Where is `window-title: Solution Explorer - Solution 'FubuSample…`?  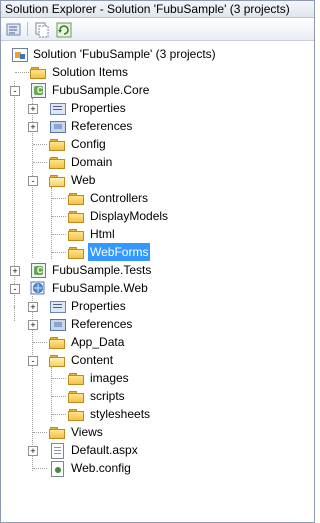 window-title: Solution Explorer - Solution 'FubuSample… is located at coordinates (147, 9).